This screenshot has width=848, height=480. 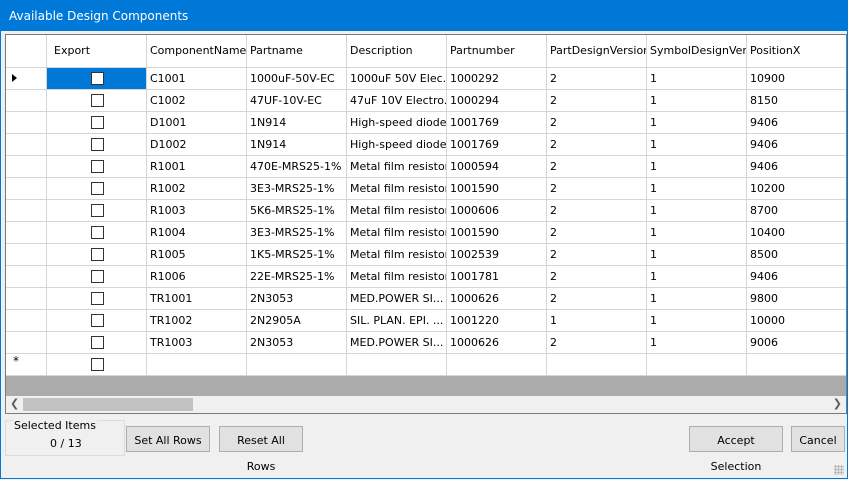 I want to click on cell-position-x: 10900, so click(x=796, y=79).